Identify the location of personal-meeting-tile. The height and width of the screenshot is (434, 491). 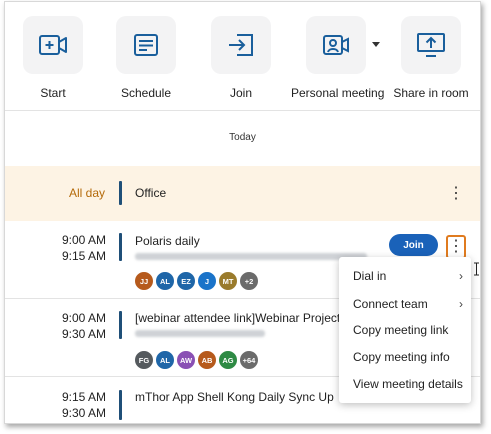
(343, 45).